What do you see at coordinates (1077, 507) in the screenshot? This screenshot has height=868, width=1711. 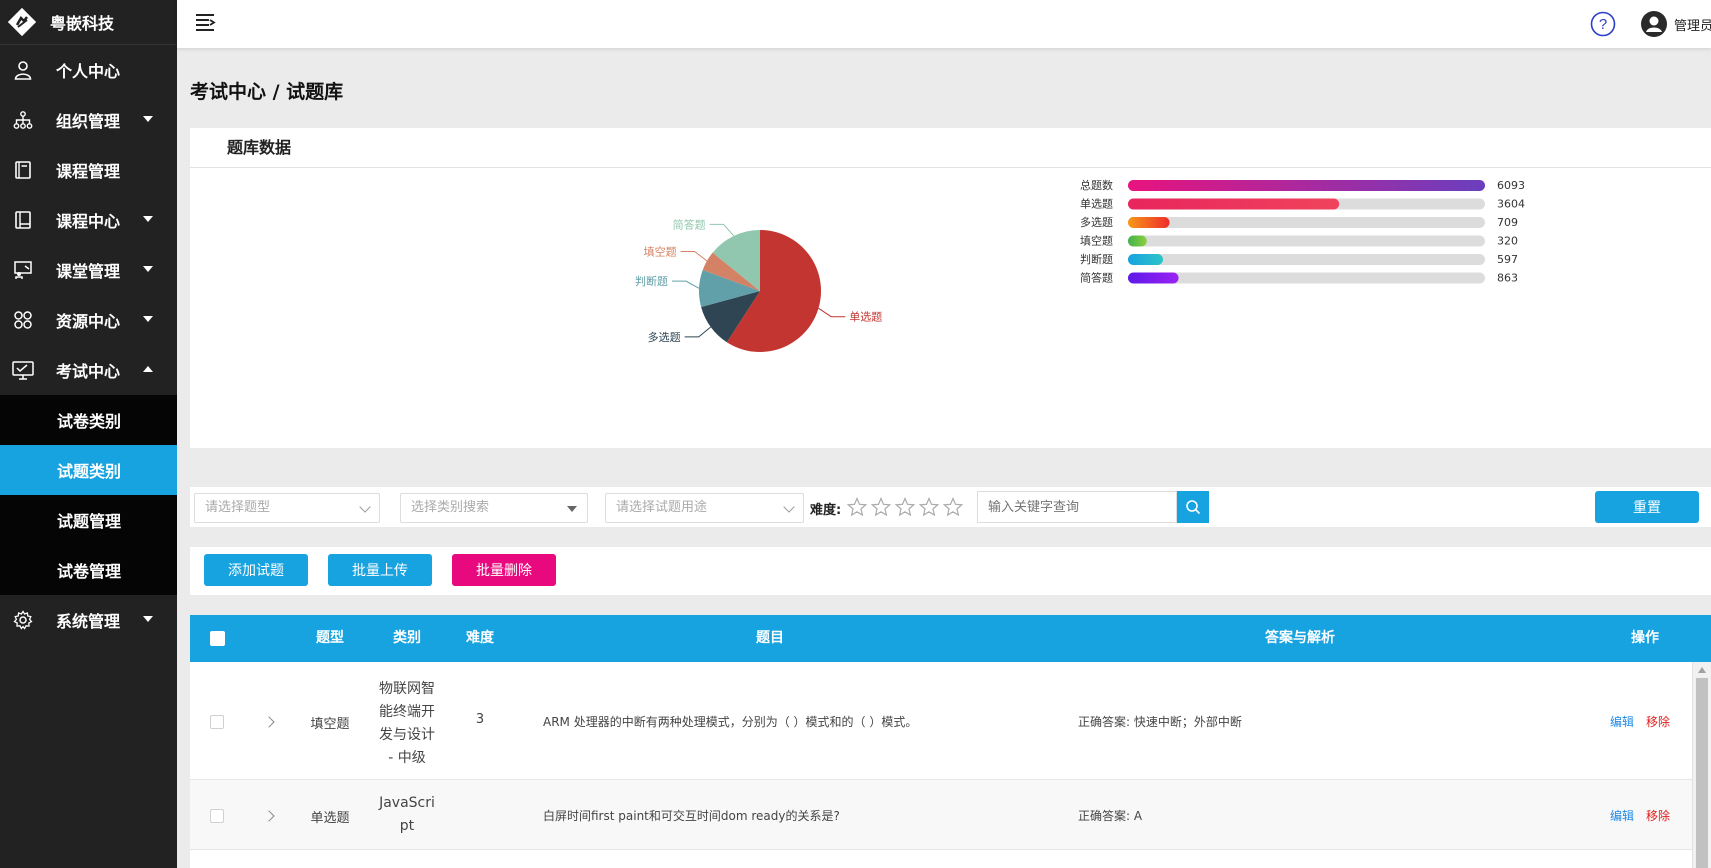 I see `keyword-input` at bounding box center [1077, 507].